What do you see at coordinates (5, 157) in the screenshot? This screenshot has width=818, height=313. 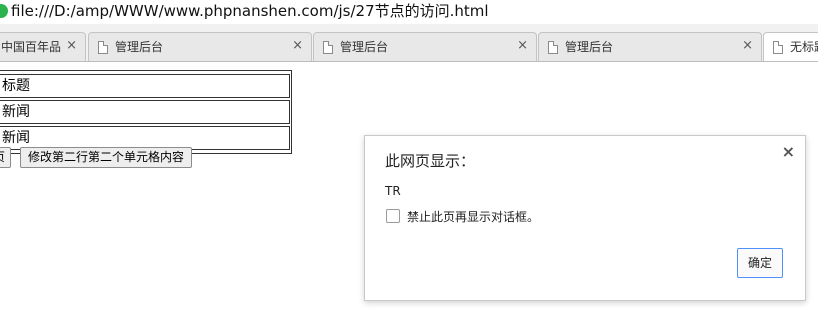 I see `partial-button: 页` at bounding box center [5, 157].